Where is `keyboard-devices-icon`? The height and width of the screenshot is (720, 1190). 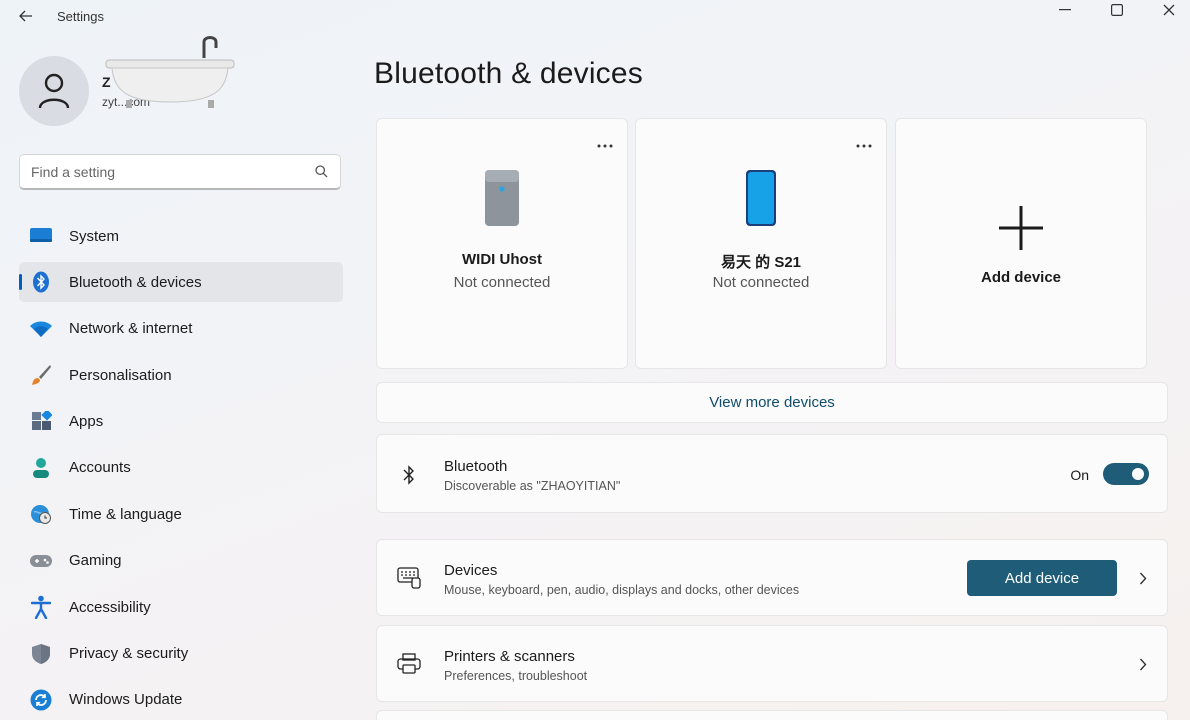
keyboard-devices-icon is located at coordinates (409, 578).